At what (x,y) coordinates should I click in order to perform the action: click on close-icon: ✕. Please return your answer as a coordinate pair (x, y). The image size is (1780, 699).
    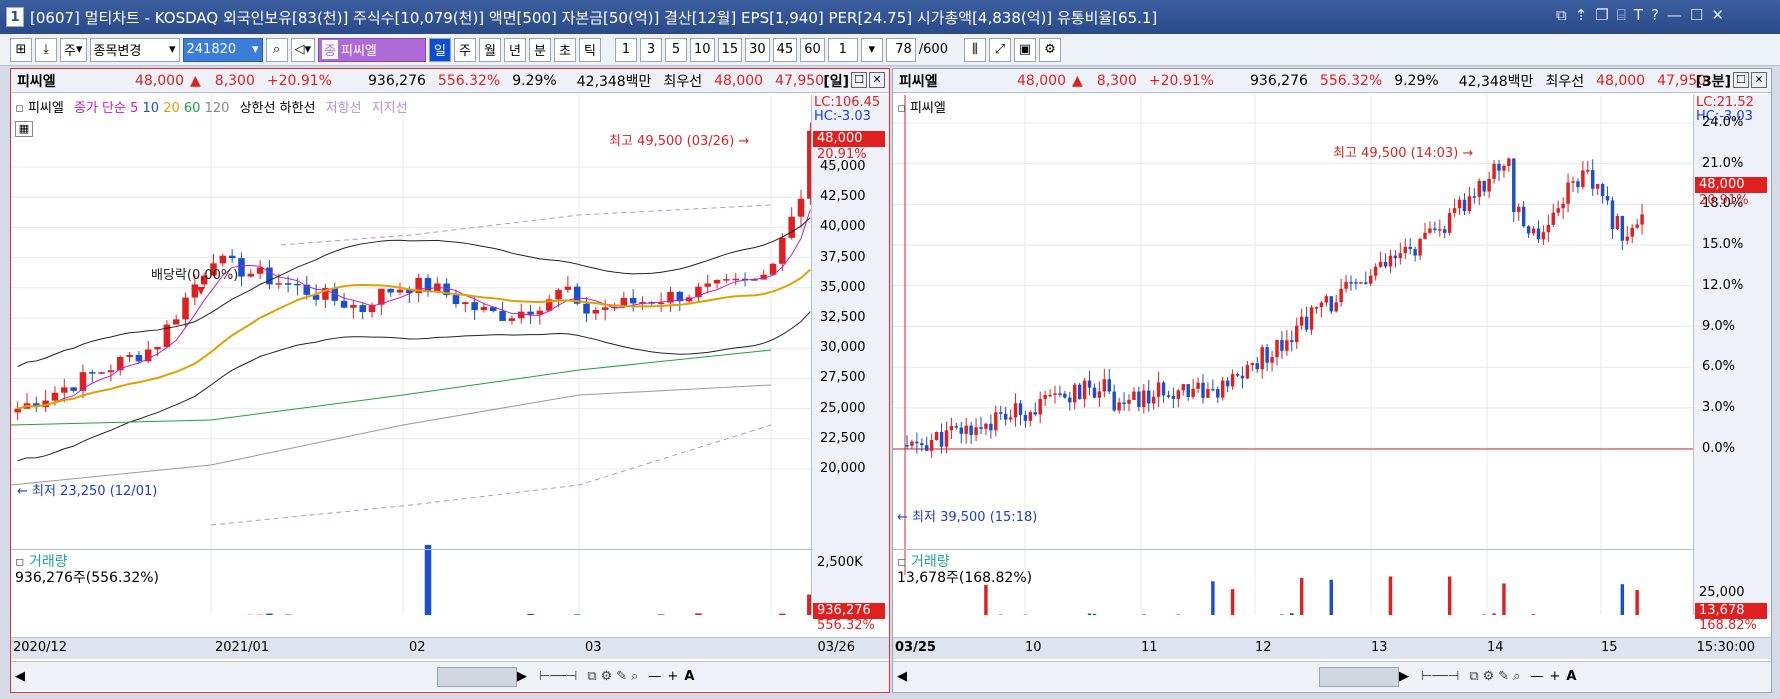
    Looking at the image, I should click on (1717, 15).